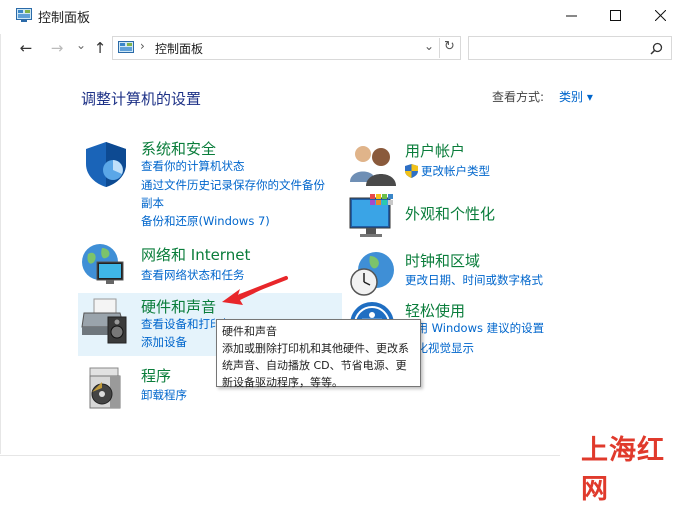 The width and height of the screenshot is (690, 506). Describe the element at coordinates (411, 171) in the screenshot. I see `uac-shield-icon` at that location.